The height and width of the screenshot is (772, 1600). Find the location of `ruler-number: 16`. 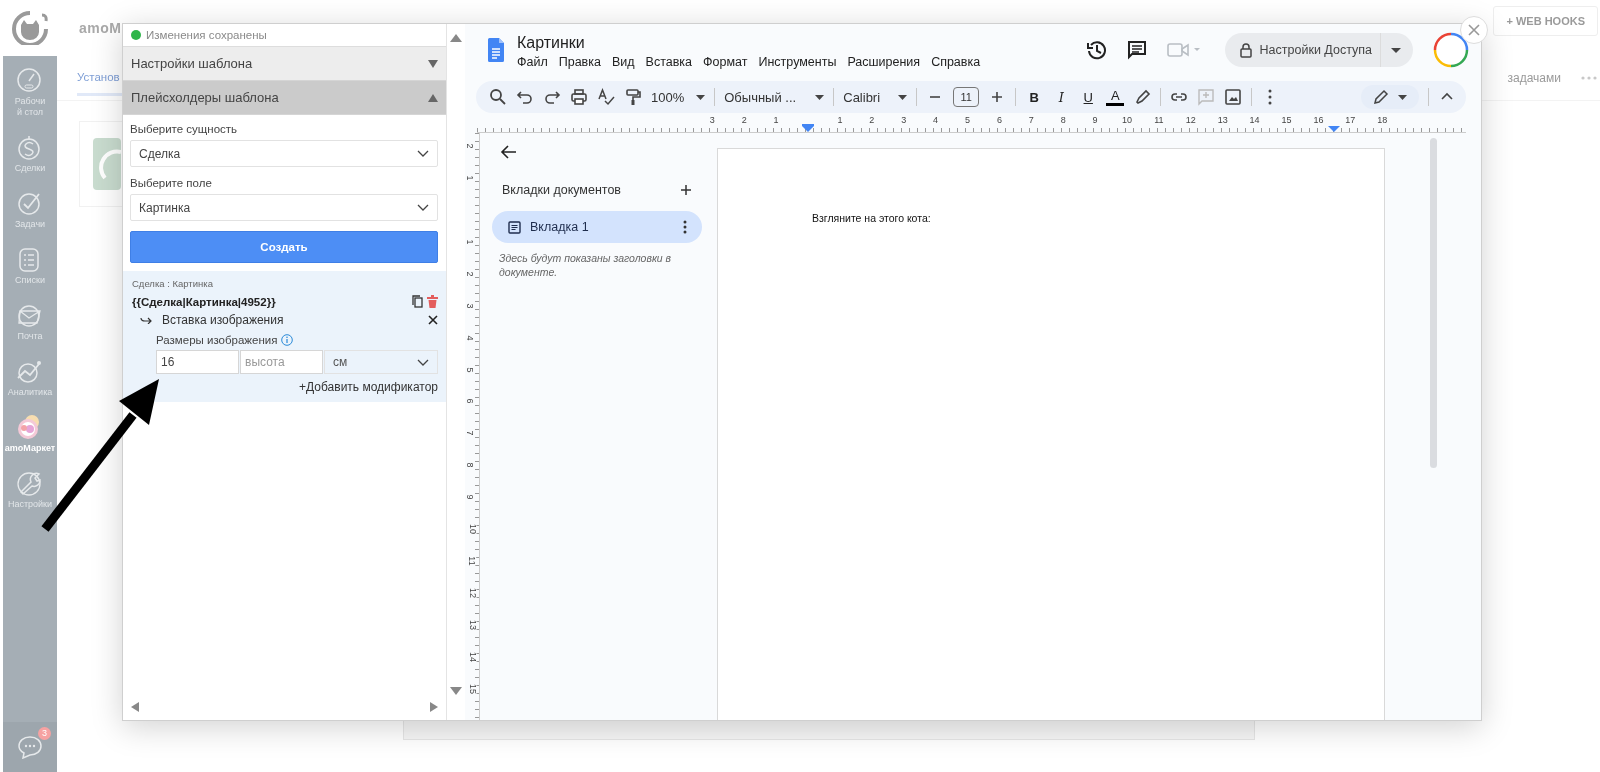

ruler-number: 16 is located at coordinates (1318, 120).